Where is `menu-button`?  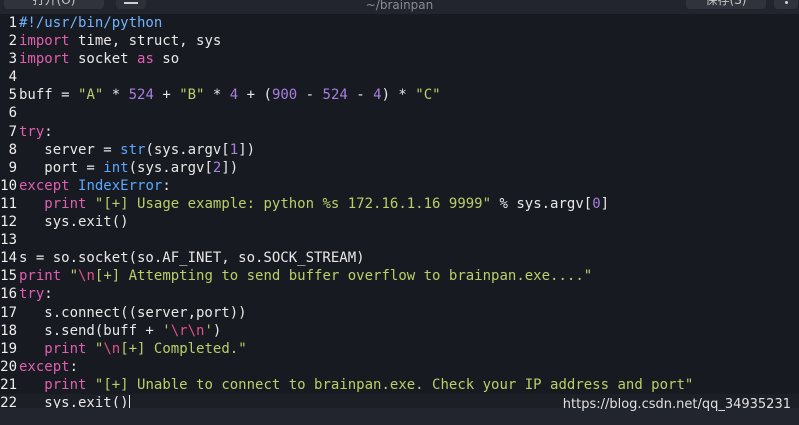 menu-button is located at coordinates (786, 4).